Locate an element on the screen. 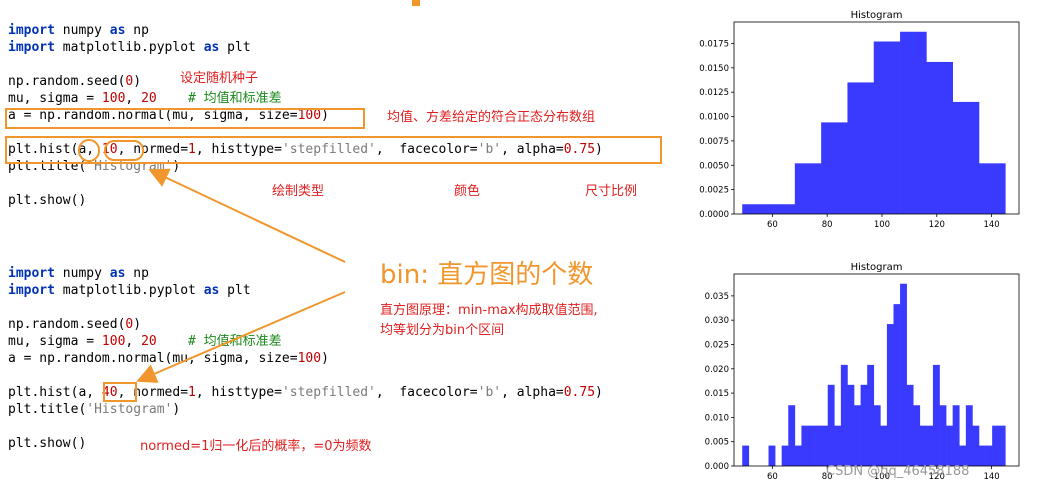 The image size is (1040, 494). y-tick-label: 0.0175 is located at coordinates (714, 44).